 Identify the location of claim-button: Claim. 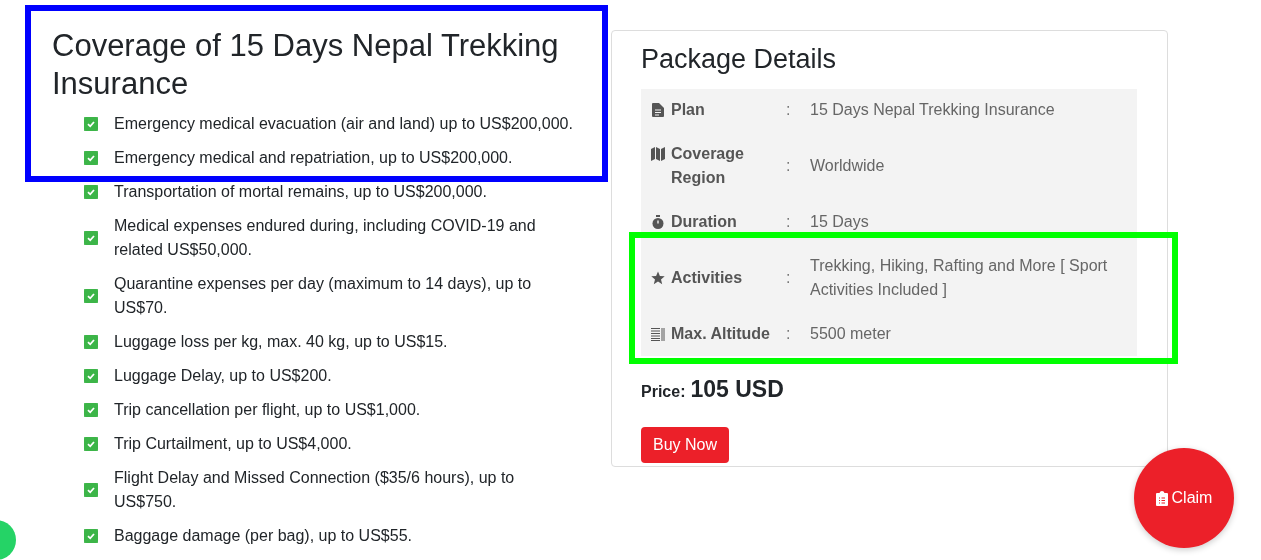
(1184, 498).